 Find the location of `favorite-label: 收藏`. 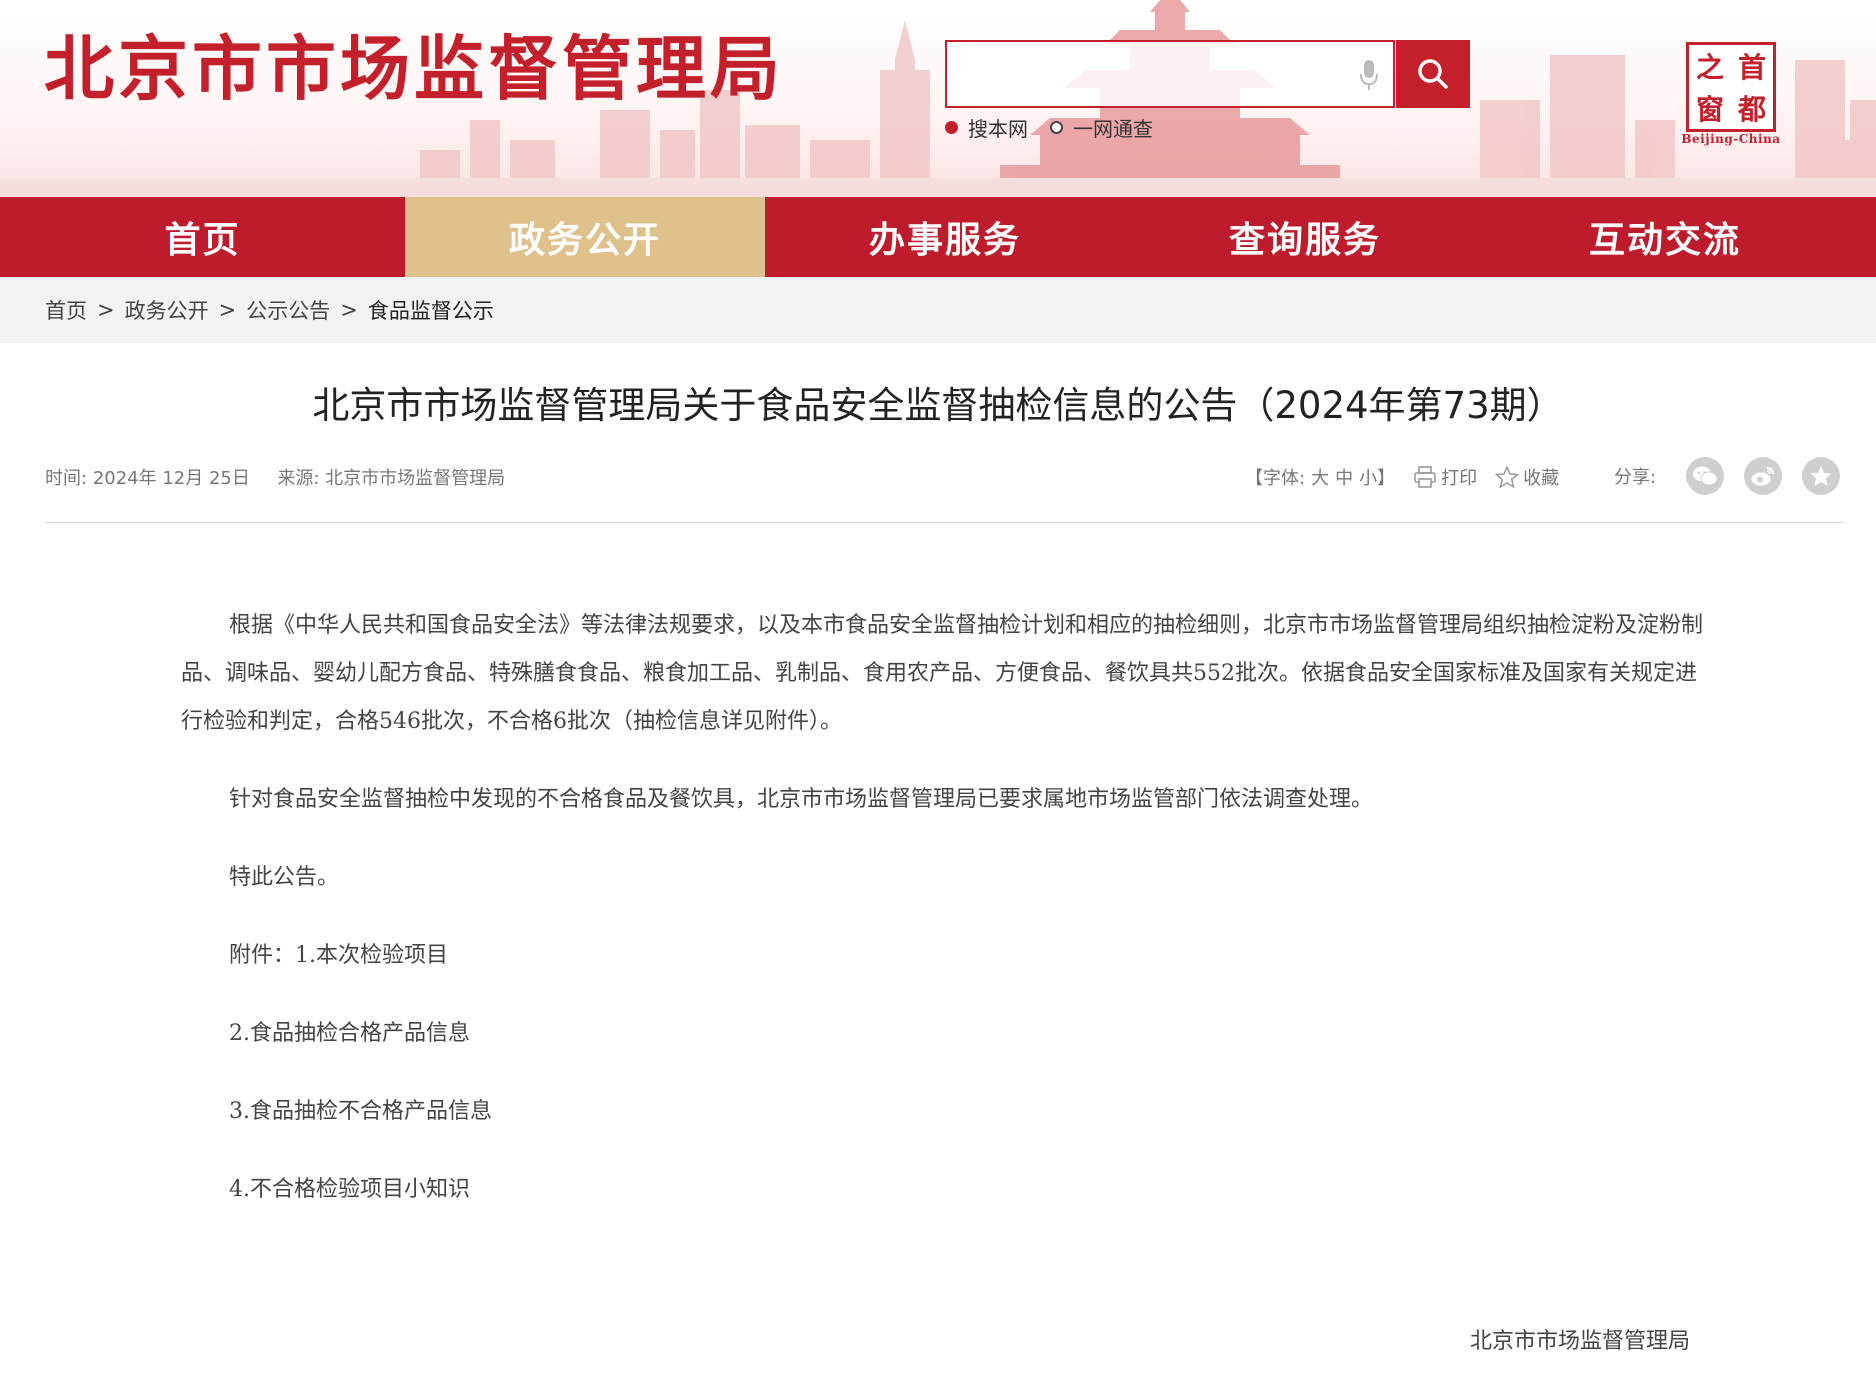

favorite-label: 收藏 is located at coordinates (1541, 478).